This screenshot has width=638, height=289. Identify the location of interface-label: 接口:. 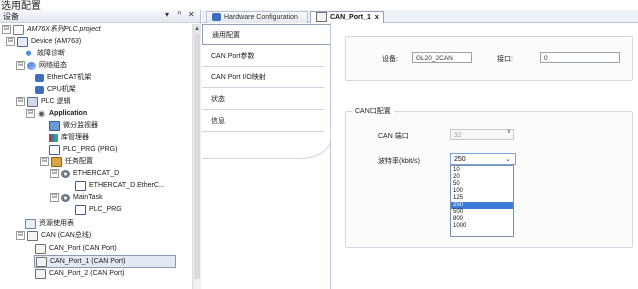
(505, 59).